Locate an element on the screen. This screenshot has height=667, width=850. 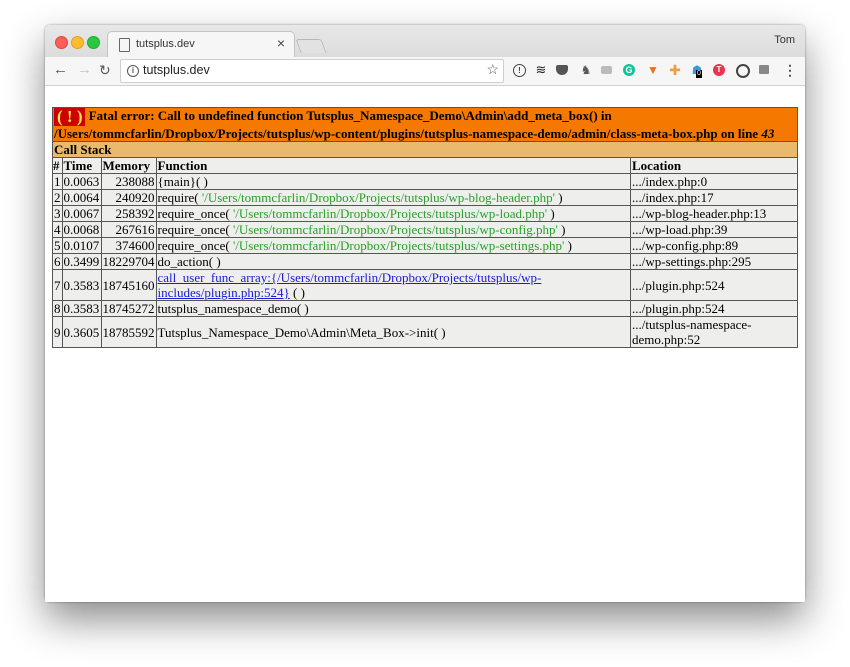
row-memory: 374600 is located at coordinates (128, 245).